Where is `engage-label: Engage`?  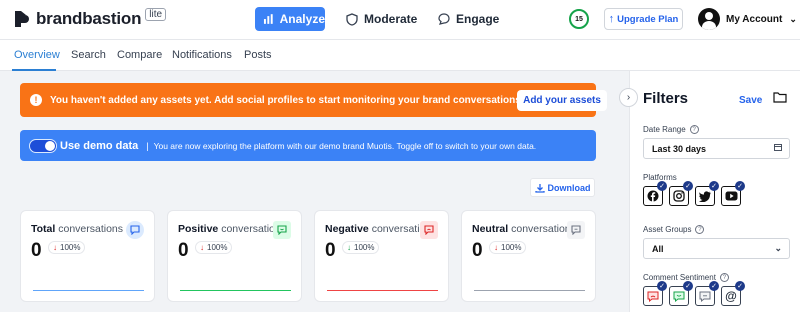
engage-label: Engage is located at coordinates (478, 19).